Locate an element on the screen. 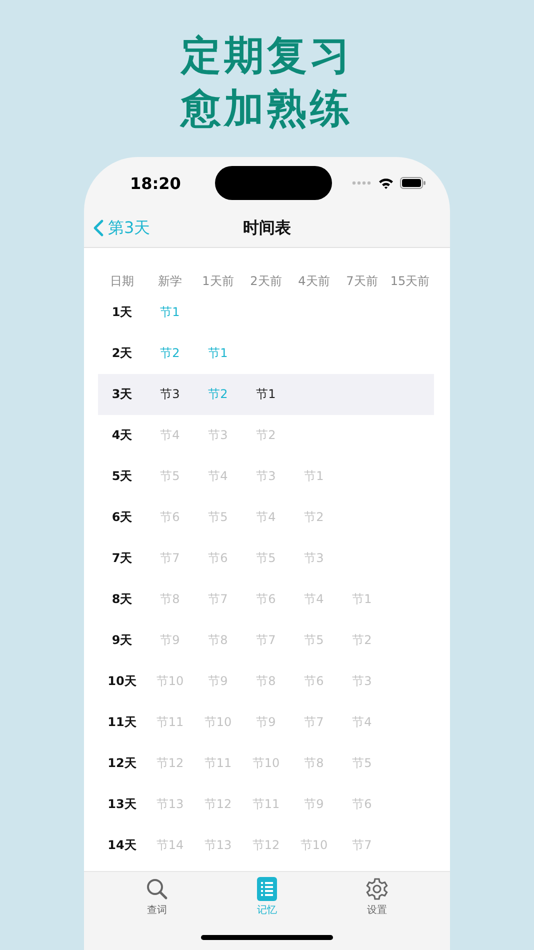 This screenshot has width=534, height=950. day-cell-text: 8天 is located at coordinates (122, 599).